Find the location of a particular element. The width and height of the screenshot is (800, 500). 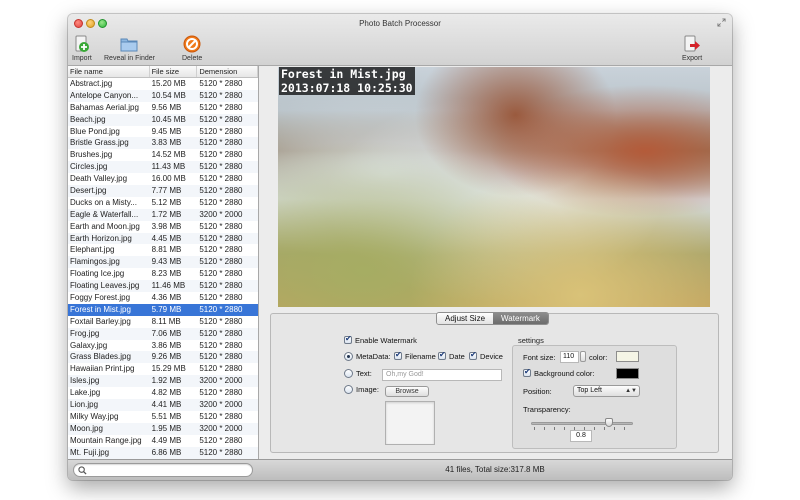

file-name-cell: Circles.jpg is located at coordinates (89, 167).